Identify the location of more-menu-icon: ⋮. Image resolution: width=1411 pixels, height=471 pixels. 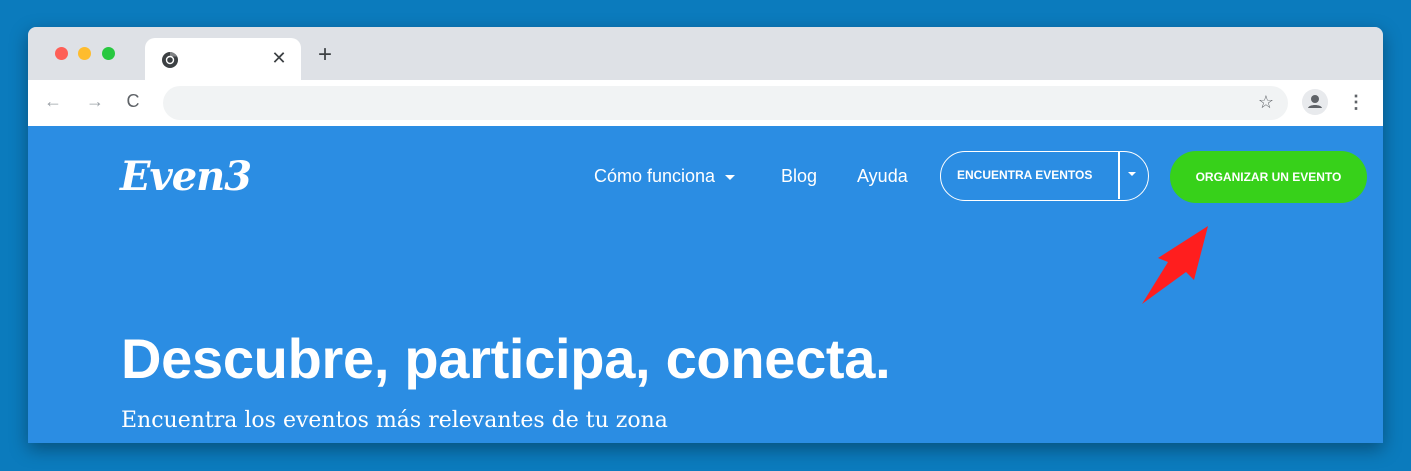
(1356, 102).